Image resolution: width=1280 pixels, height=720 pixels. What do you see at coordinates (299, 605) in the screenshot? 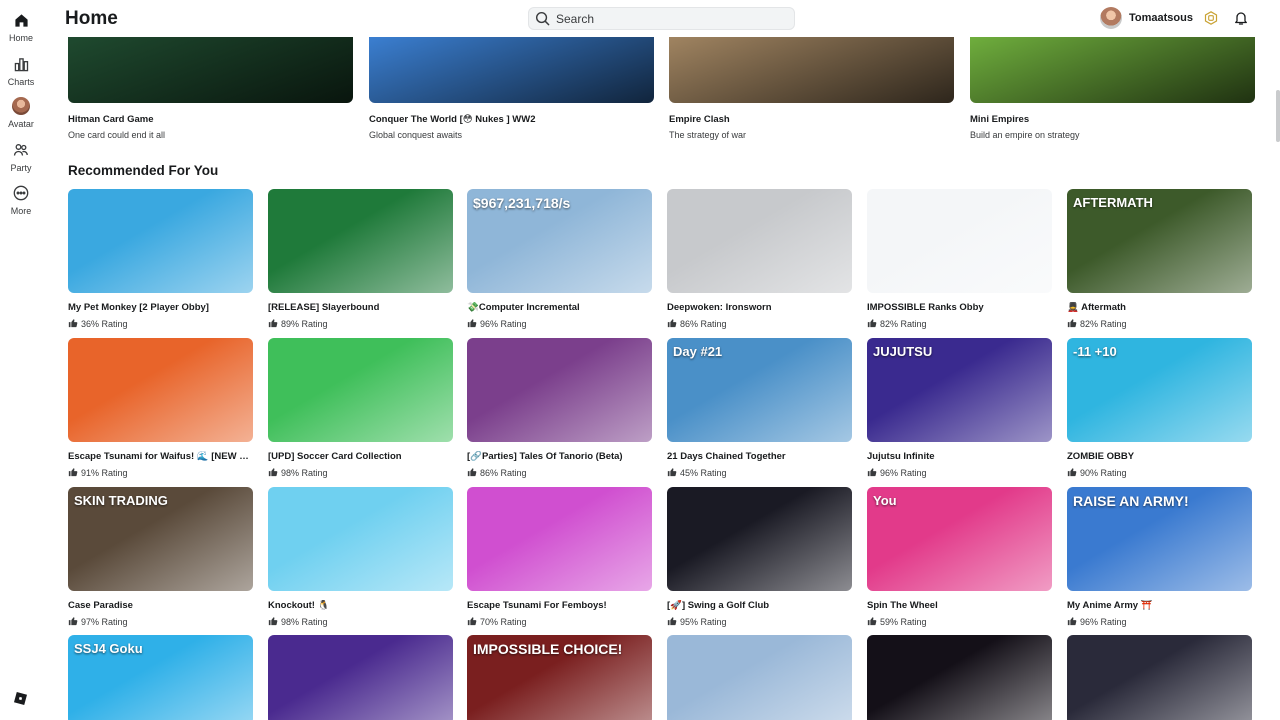
I see `game-title: Knockout! 🐧` at bounding box center [299, 605].